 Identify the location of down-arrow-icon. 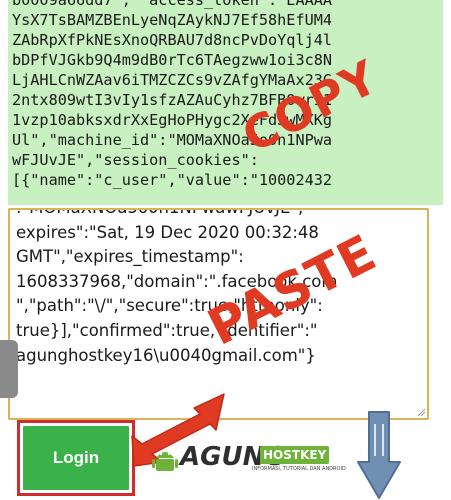
(379, 455).